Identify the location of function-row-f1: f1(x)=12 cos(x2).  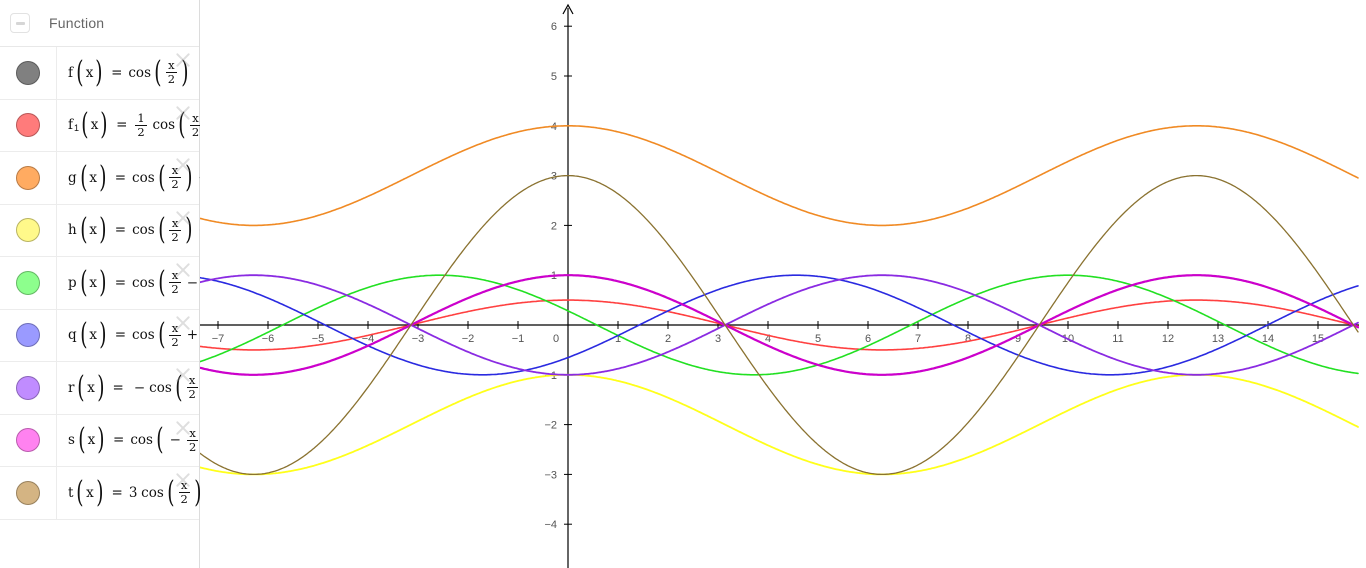
(106, 125).